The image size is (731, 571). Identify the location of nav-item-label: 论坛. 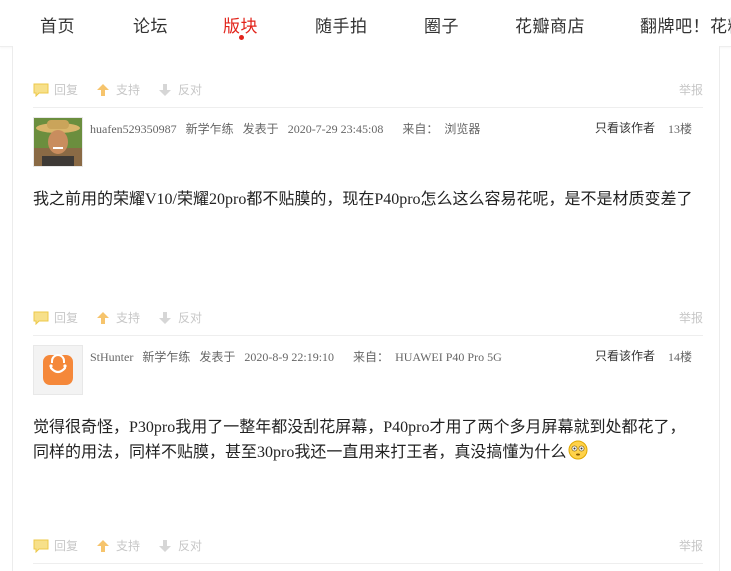
(150, 27).